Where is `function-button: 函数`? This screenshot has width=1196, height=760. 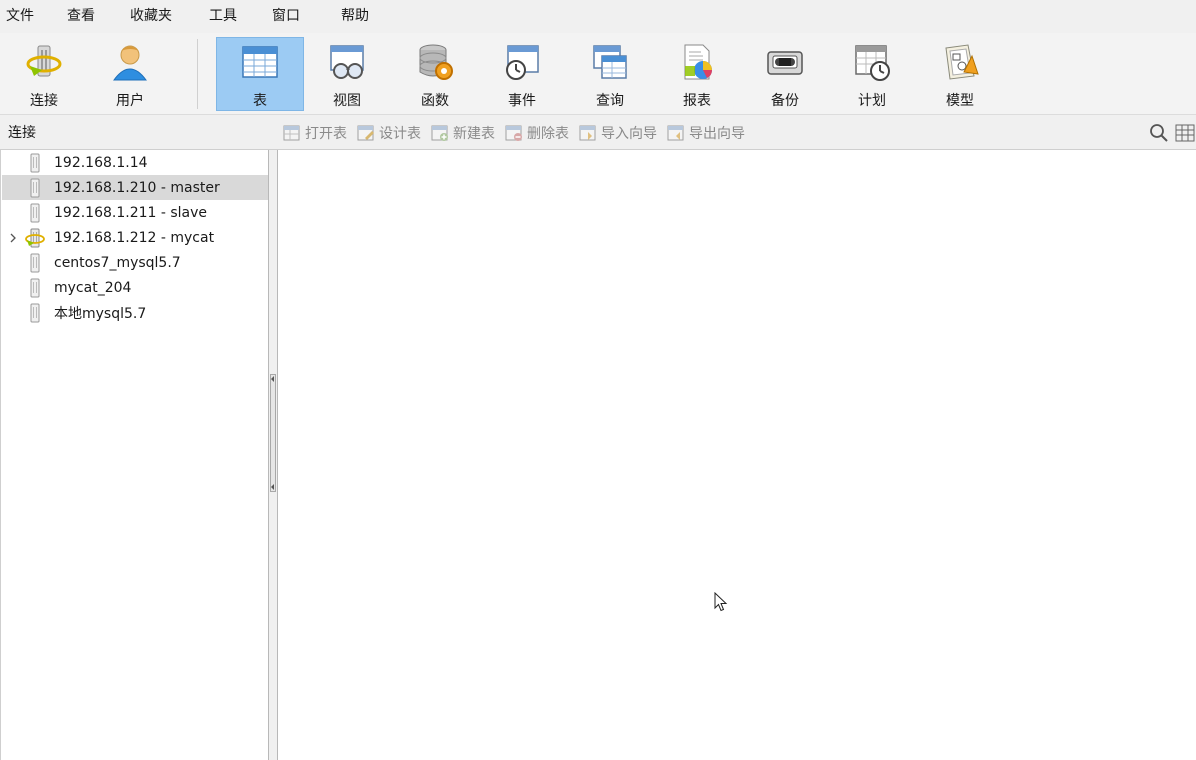 function-button: 函数 is located at coordinates (435, 74).